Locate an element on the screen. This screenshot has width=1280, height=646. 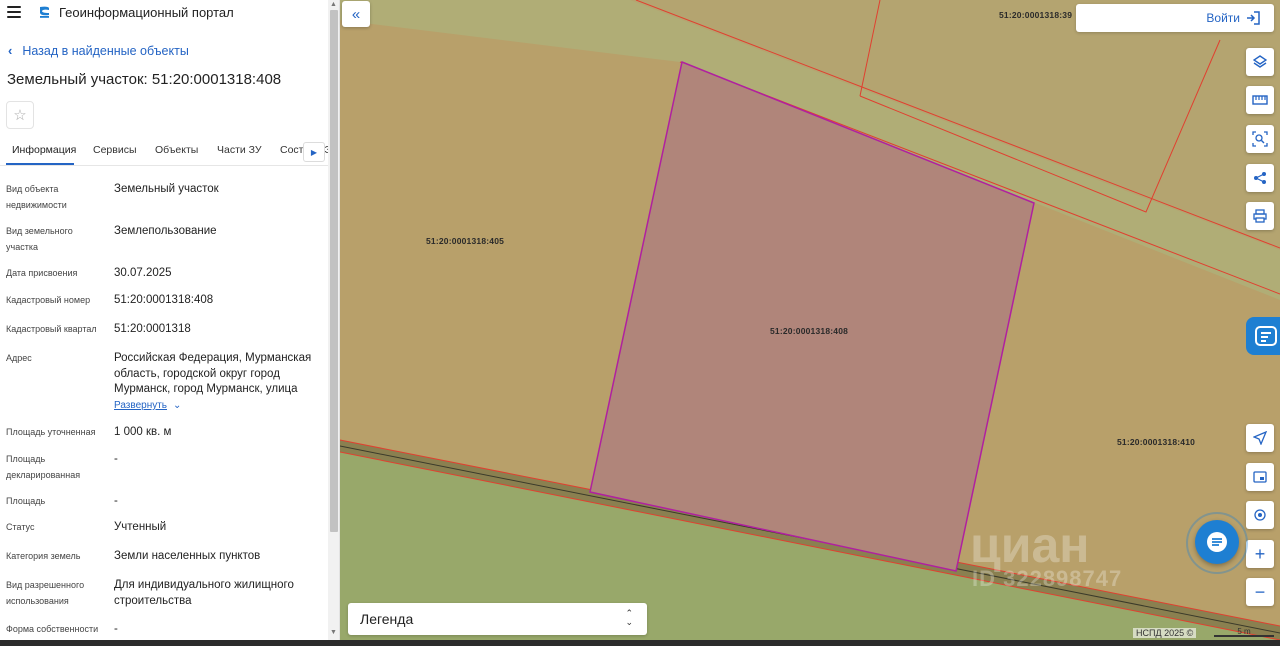
ruler-icon is located at coordinates (1260, 100).